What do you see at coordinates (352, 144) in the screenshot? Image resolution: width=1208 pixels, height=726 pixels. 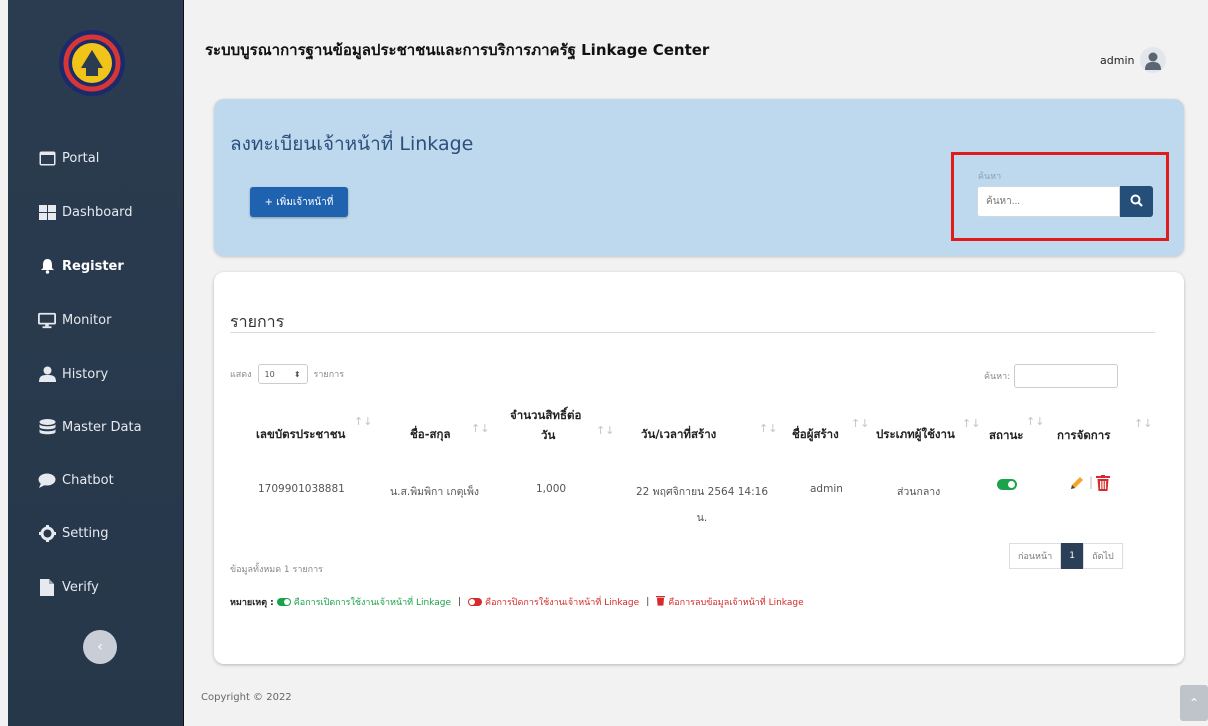 I see `register-title: ลงทะเบียนเจ้าหน้าที่ Linkage` at bounding box center [352, 144].